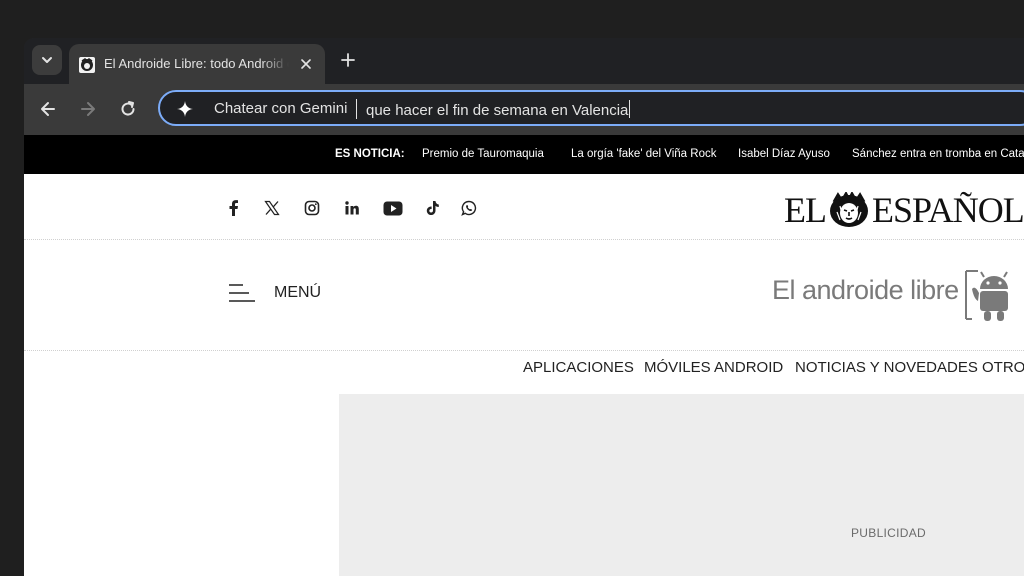 This screenshot has width=1024, height=576. I want to click on menu-label: MENÚ, so click(298, 292).